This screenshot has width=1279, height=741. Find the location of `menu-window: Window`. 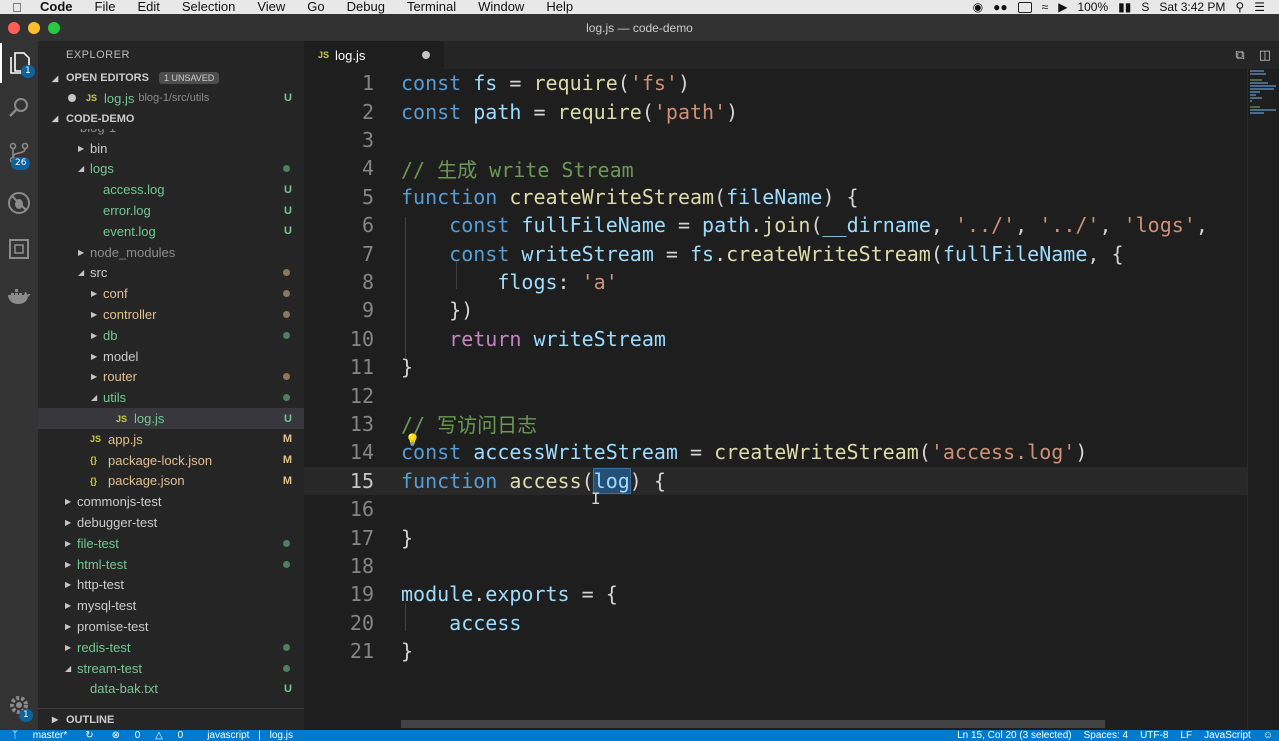

menu-window: Window is located at coordinates (501, 7).